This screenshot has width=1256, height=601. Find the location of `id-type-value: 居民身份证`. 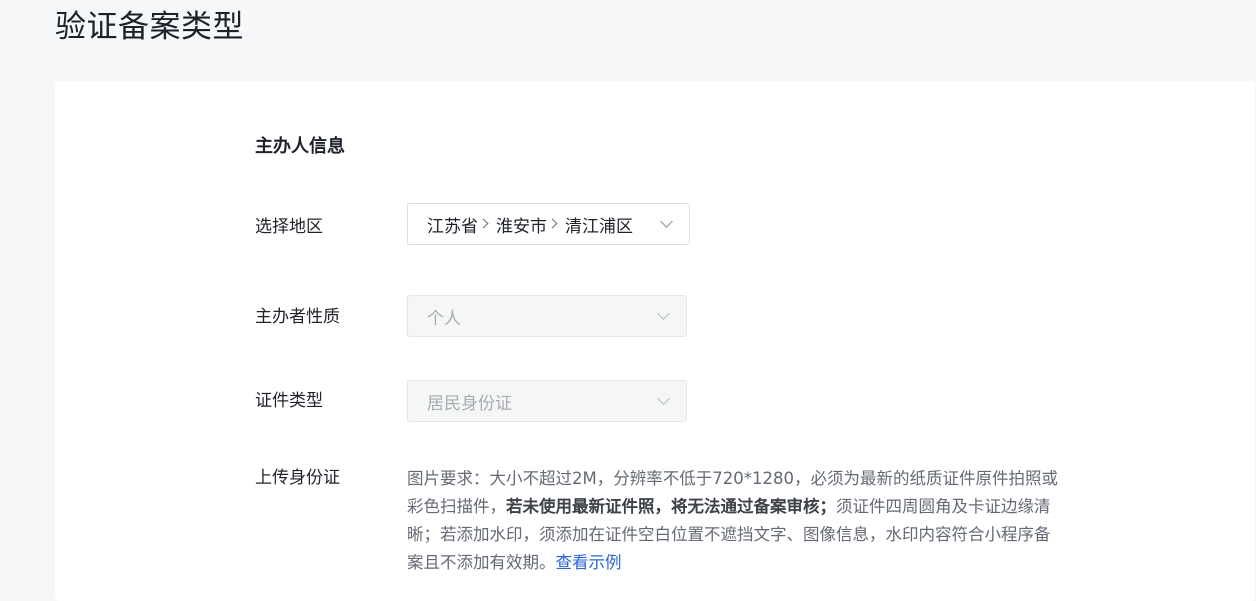

id-type-value: 居民身份证 is located at coordinates (469, 403).